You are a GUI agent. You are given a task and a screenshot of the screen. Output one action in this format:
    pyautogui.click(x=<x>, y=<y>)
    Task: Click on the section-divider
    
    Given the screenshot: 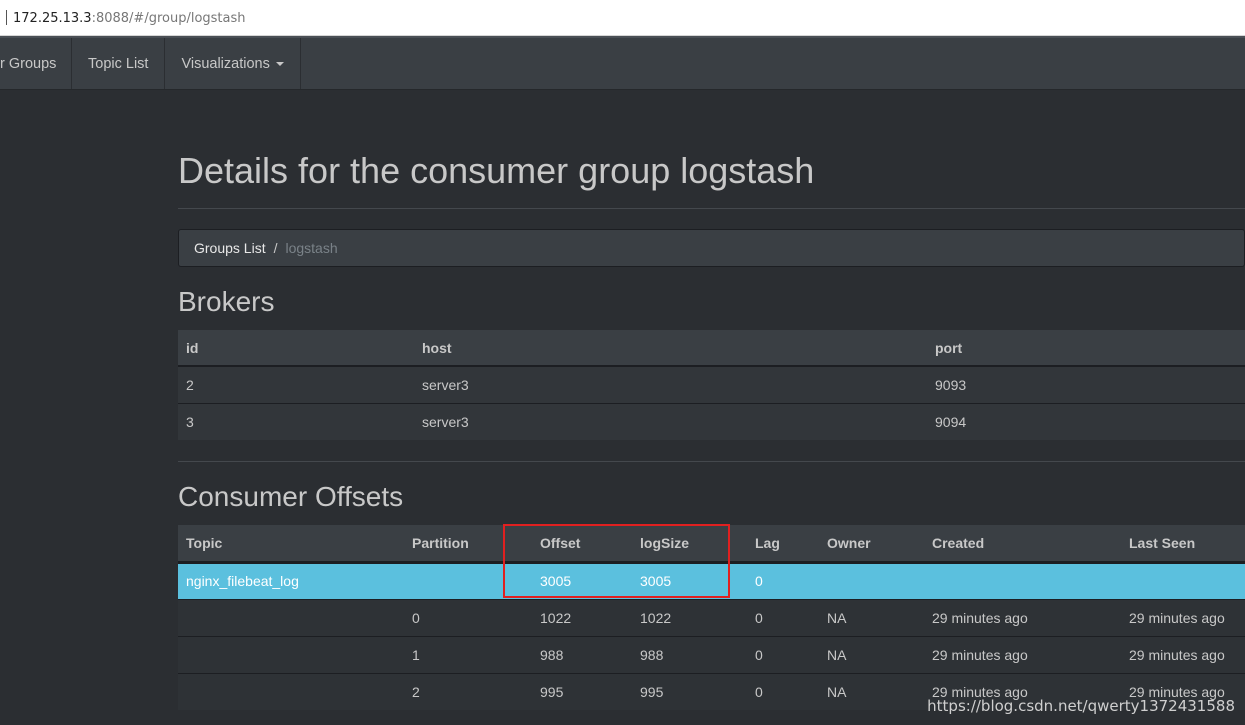 What is the action you would take?
    pyautogui.click(x=711, y=461)
    